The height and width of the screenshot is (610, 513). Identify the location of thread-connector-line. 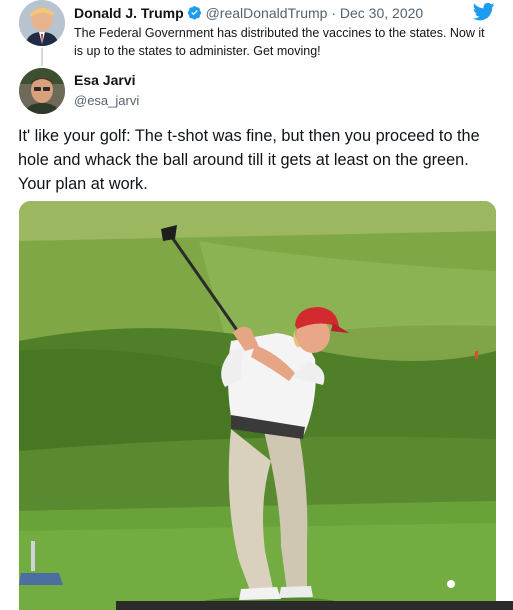
(42, 57).